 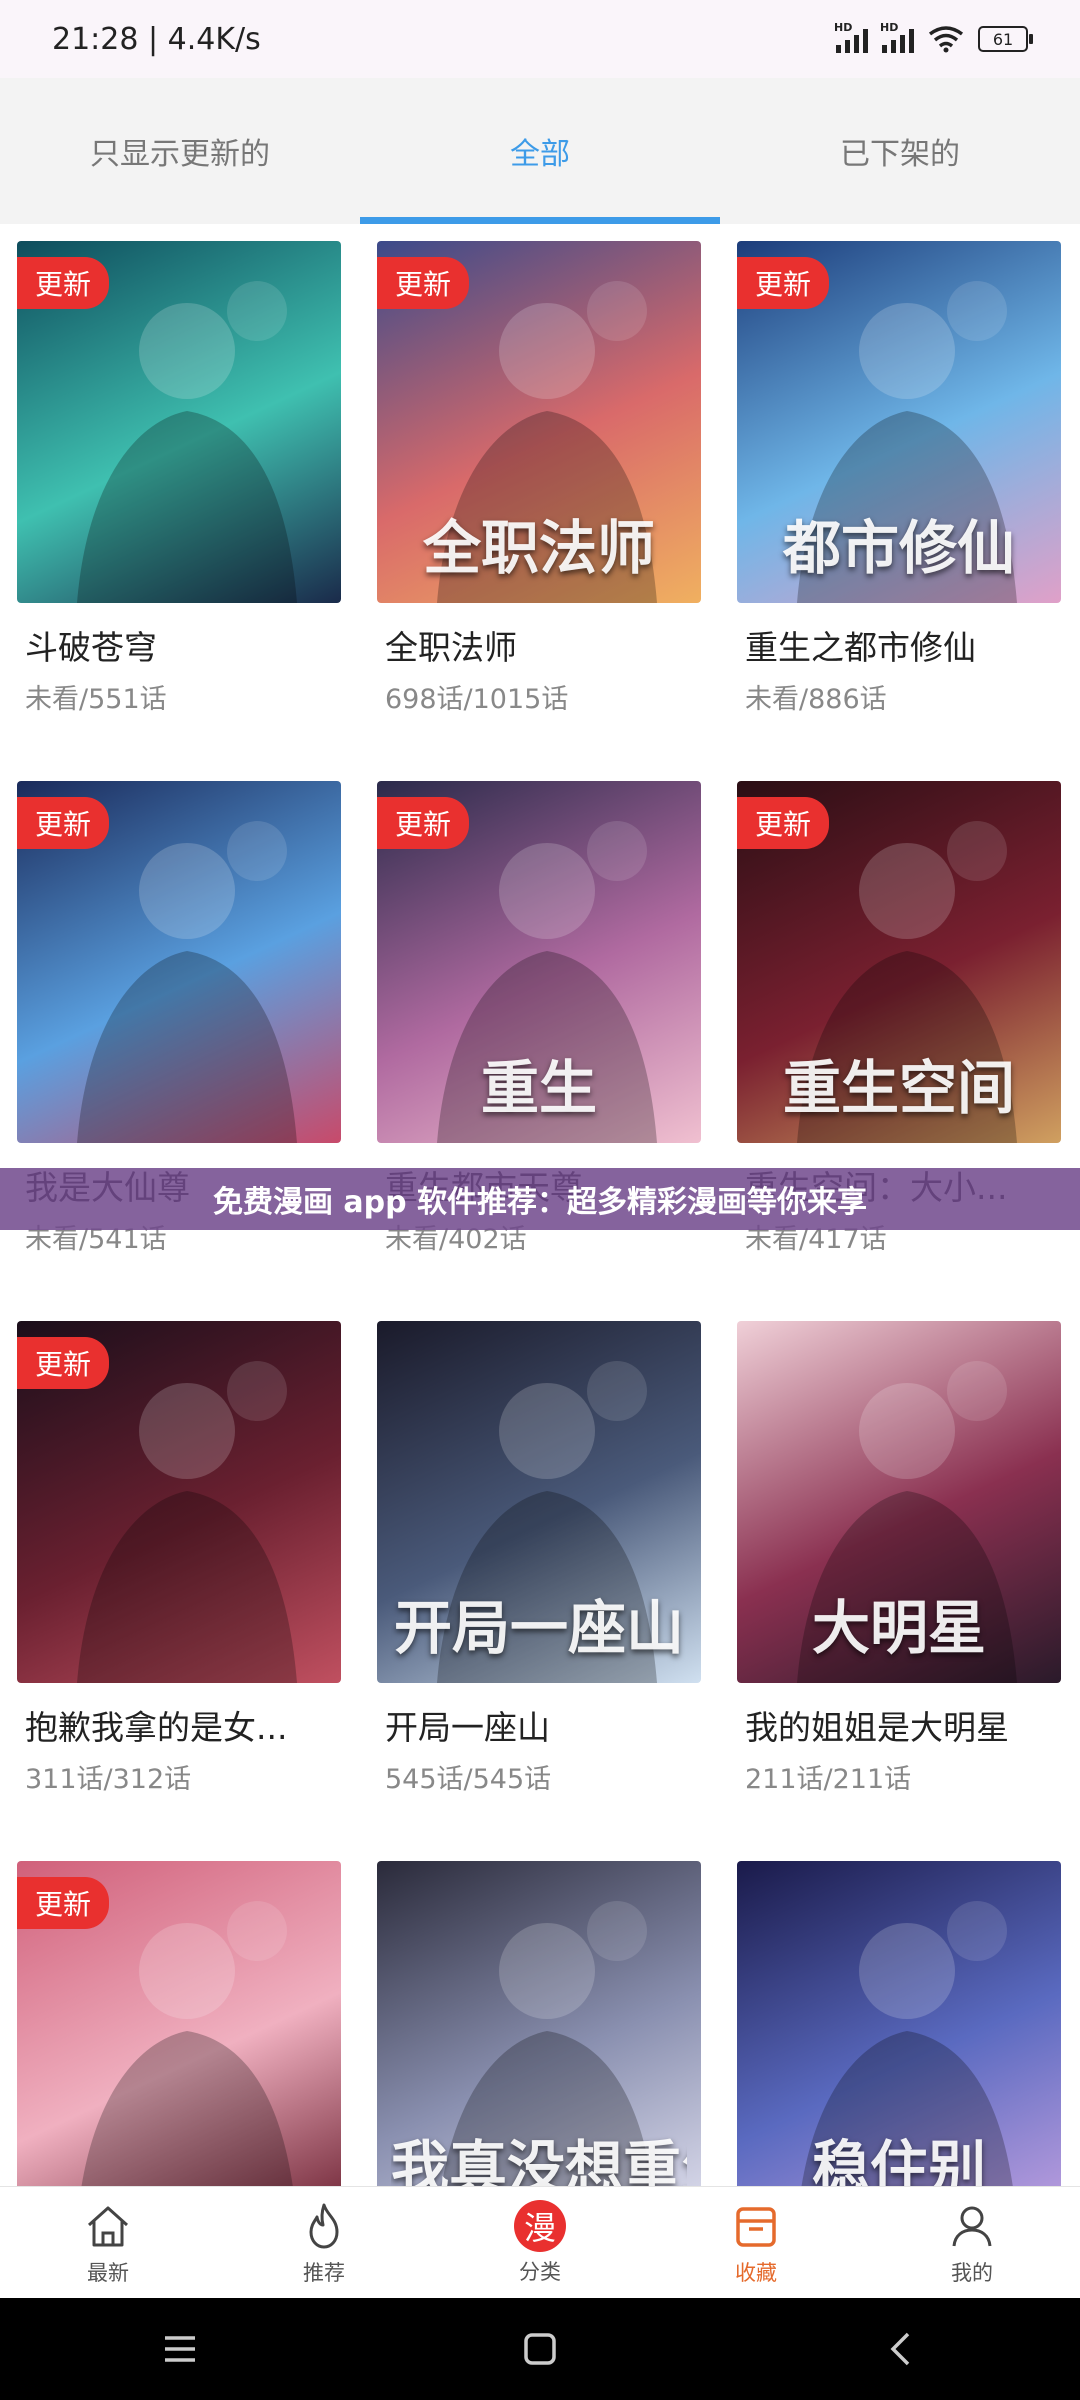 What do you see at coordinates (899, 962) in the screenshot?
I see `comic-cover: 更新重生空间` at bounding box center [899, 962].